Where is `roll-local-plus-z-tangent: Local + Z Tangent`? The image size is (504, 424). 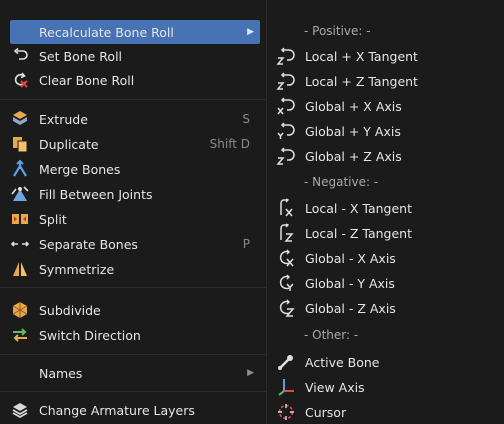 roll-local-plus-z-tangent: Local + Z Tangent is located at coordinates (386, 81).